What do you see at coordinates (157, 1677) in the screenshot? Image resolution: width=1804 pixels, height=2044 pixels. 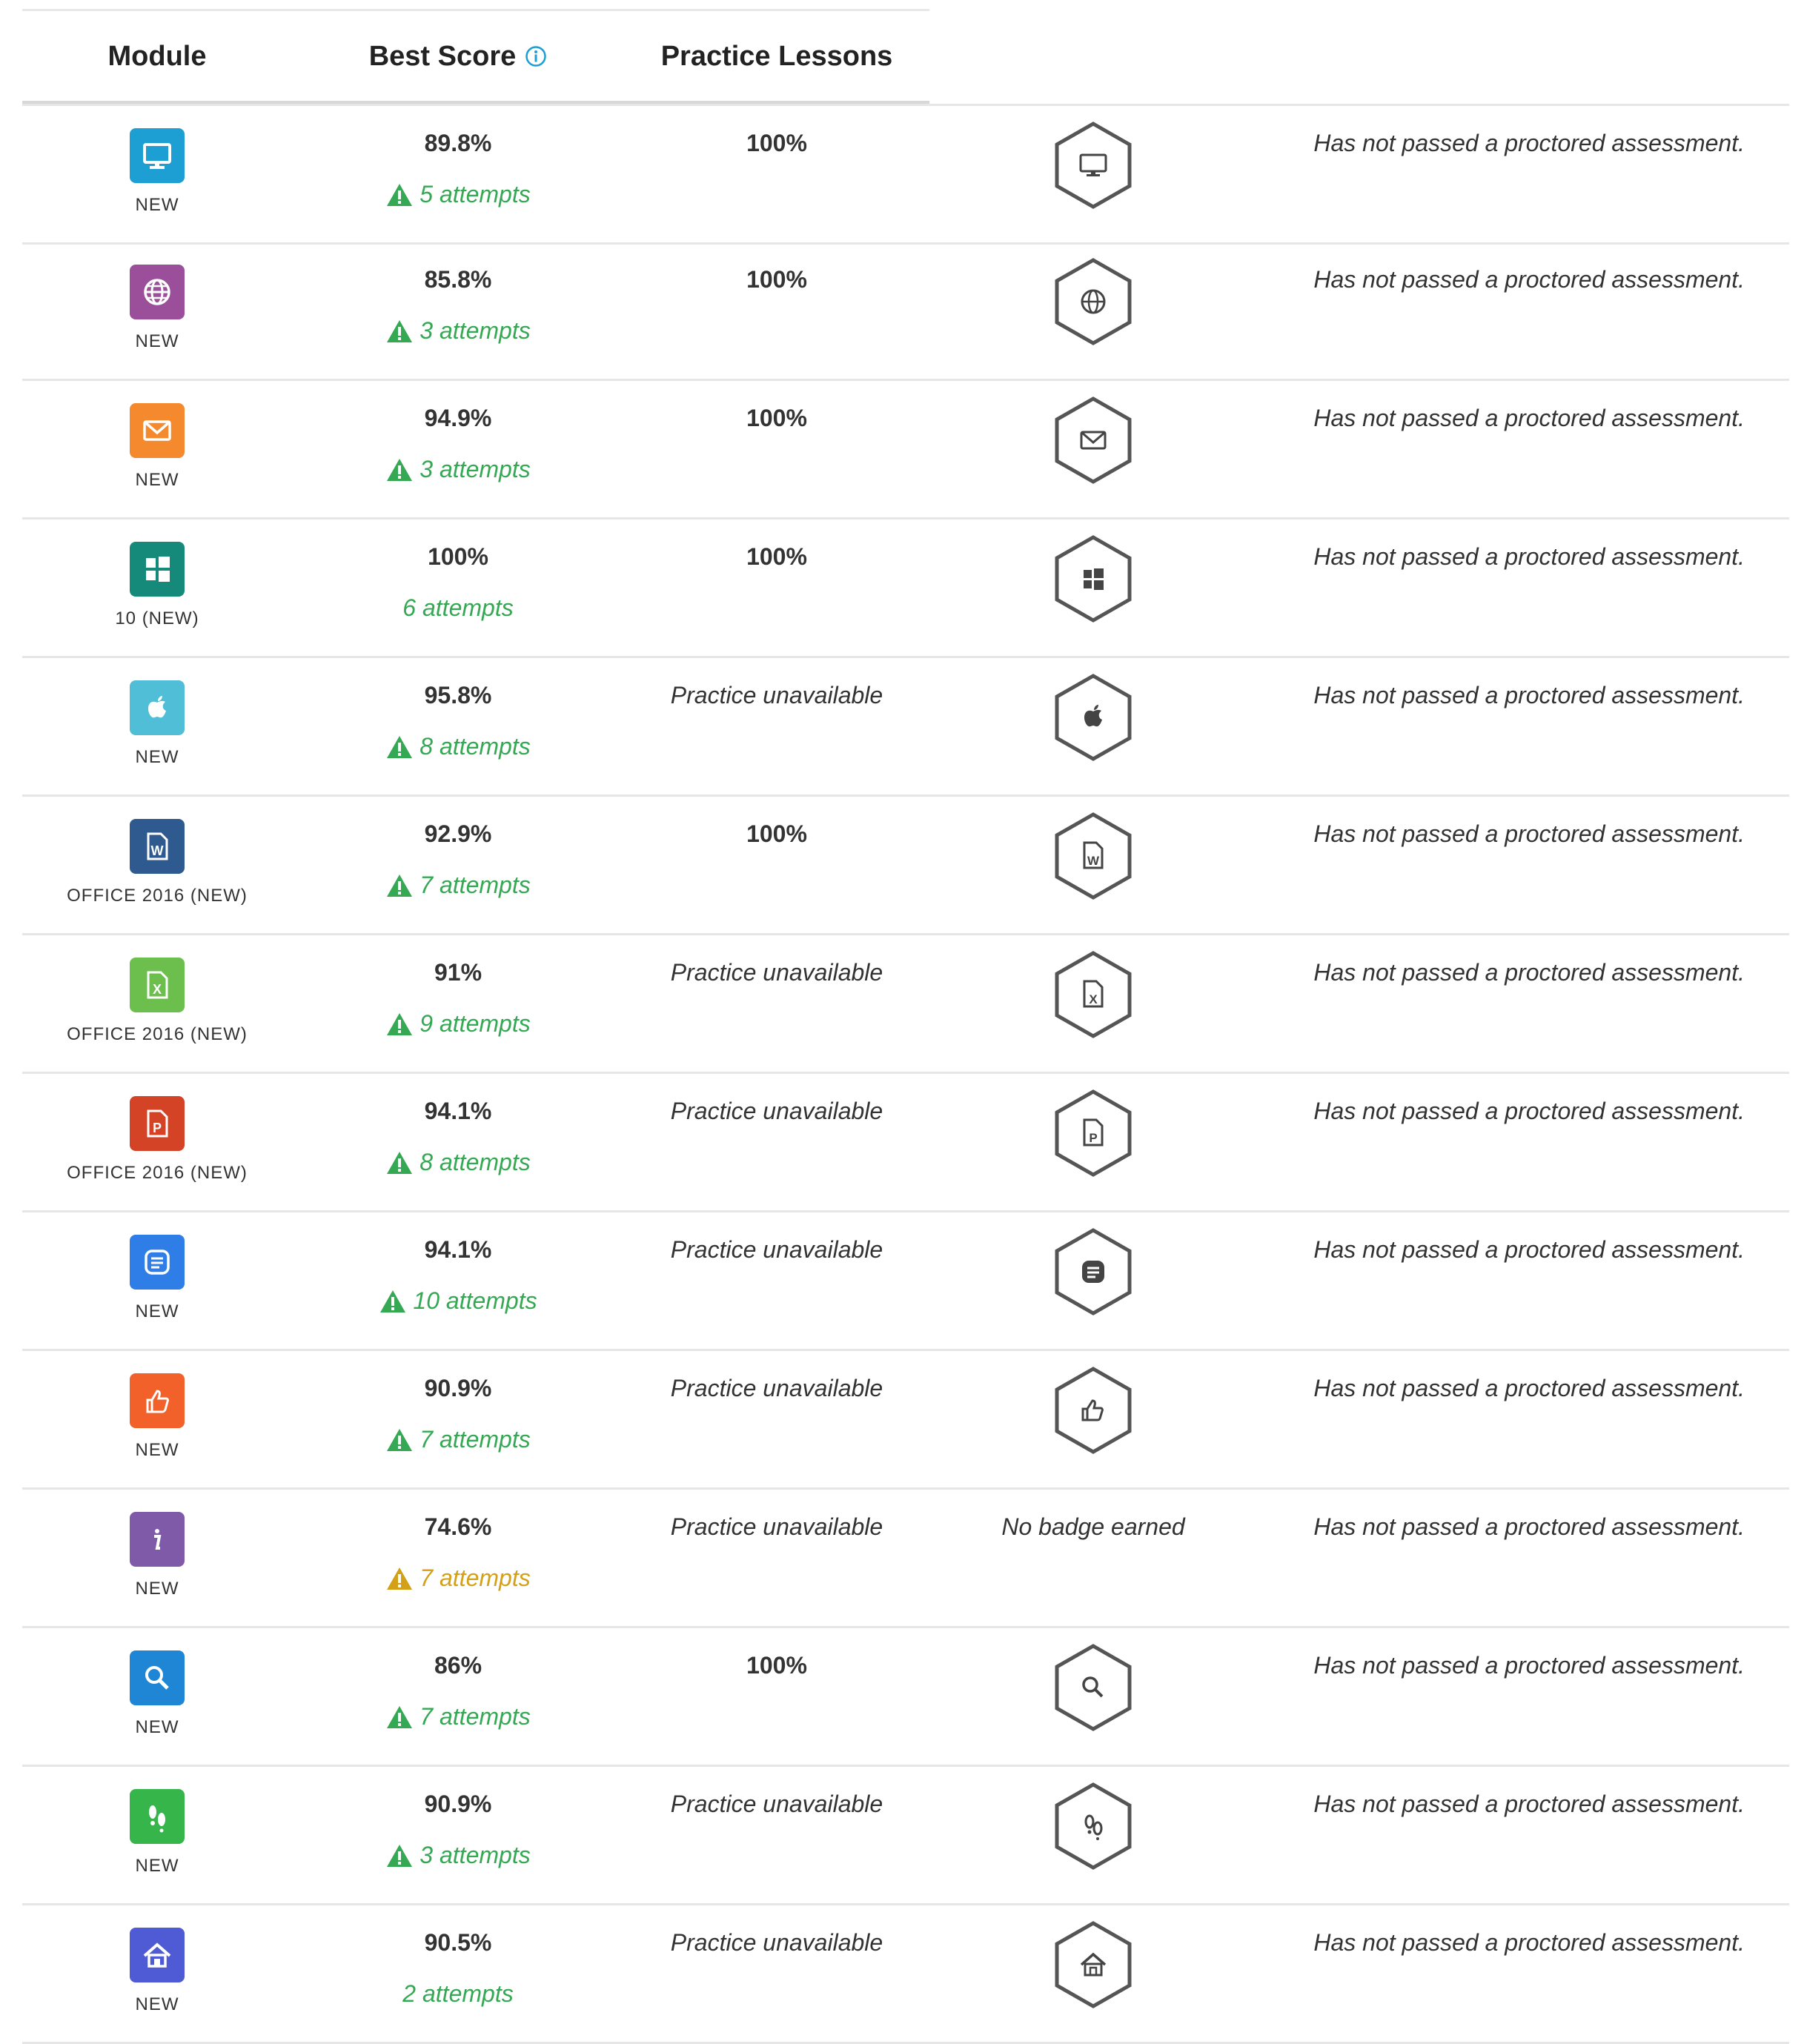 I see `magnifier-icon` at bounding box center [157, 1677].